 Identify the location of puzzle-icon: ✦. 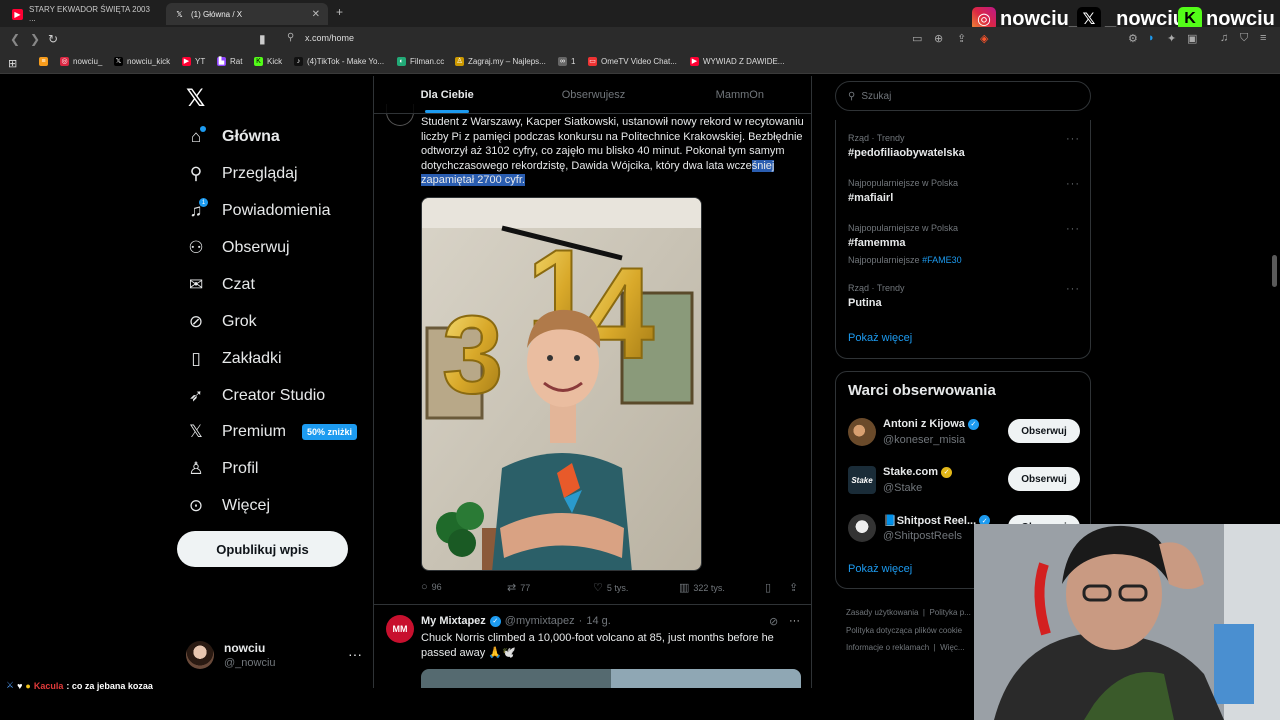
(1171, 38).